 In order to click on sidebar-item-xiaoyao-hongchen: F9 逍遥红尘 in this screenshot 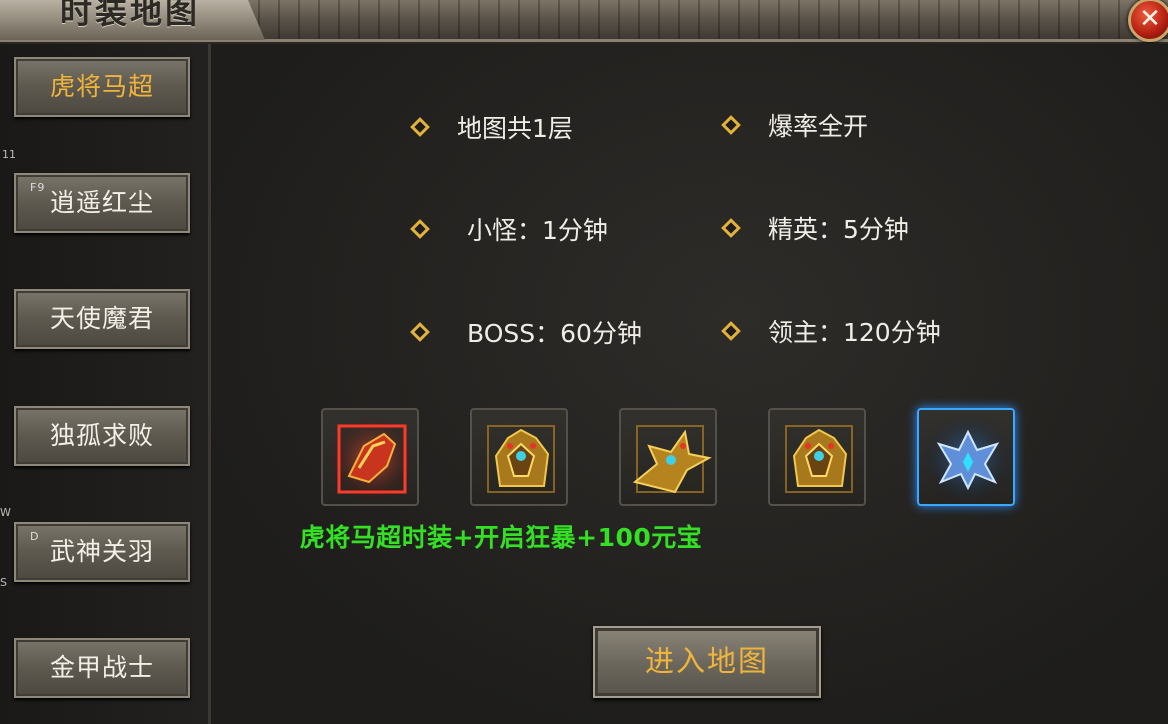, I will do `click(102, 203)`.